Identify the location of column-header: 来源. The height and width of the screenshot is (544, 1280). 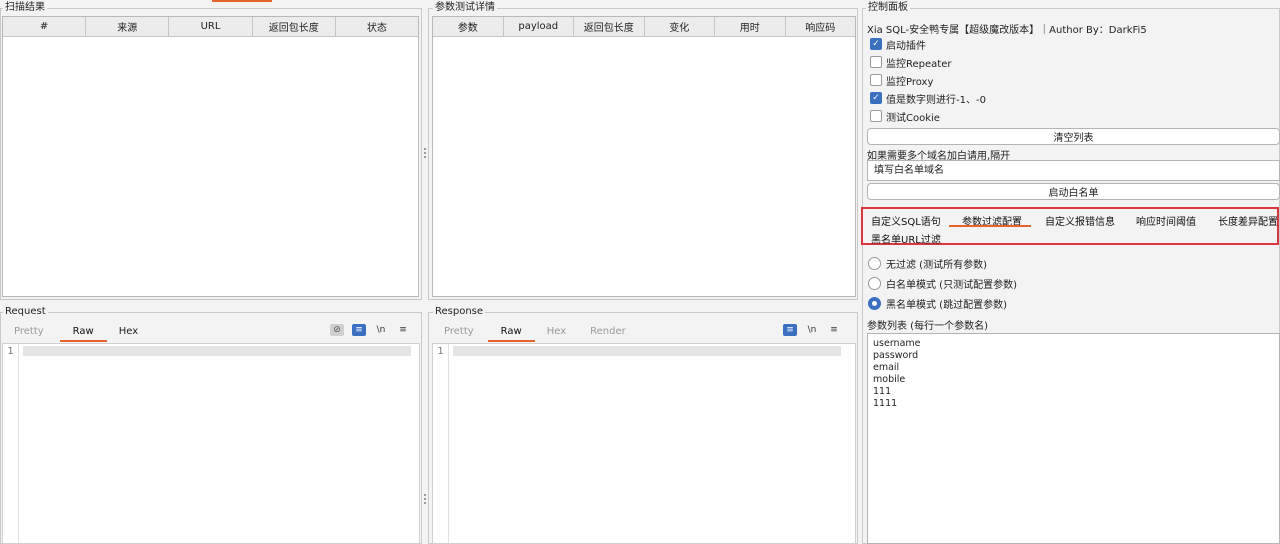
(128, 26).